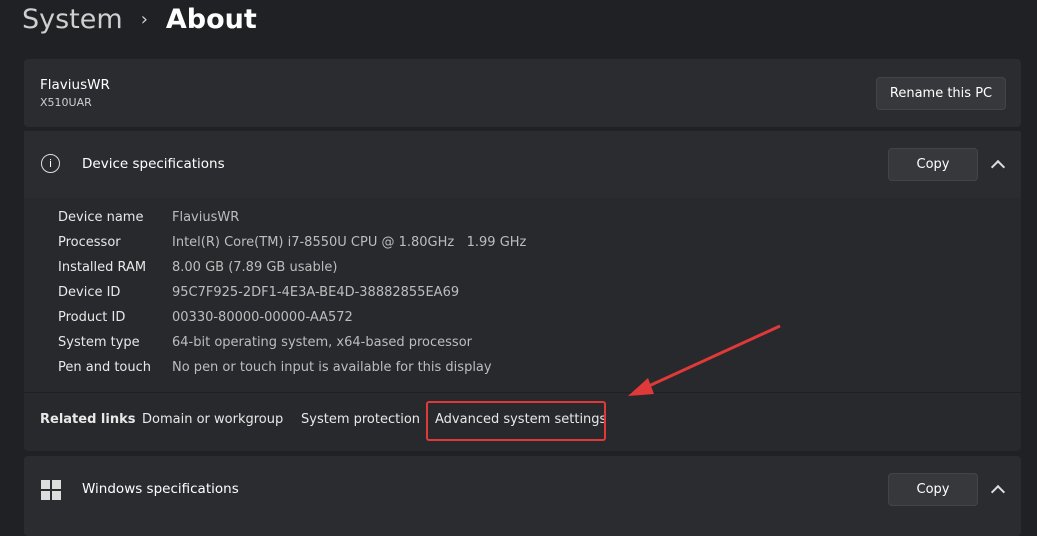 This screenshot has height=536, width=1037. I want to click on windows-specs-card: Windows specifications Copy, so click(522, 496).